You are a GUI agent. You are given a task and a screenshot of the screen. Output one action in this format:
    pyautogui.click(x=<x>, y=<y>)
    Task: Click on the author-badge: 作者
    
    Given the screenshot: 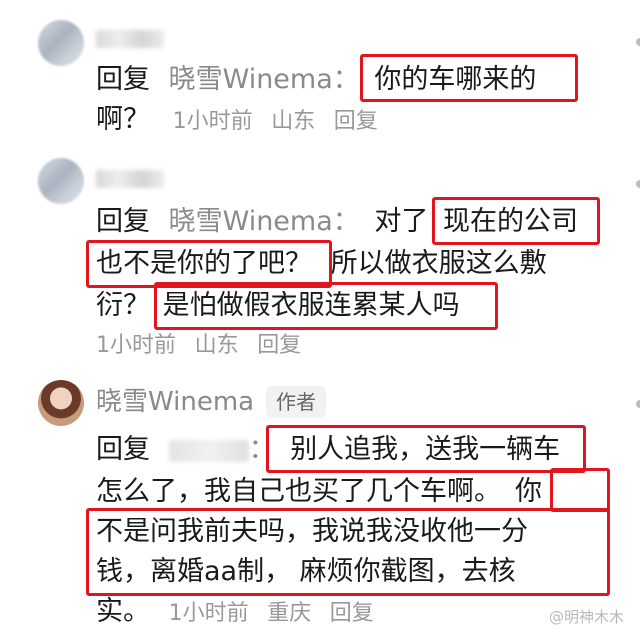 What is the action you would take?
    pyautogui.click(x=296, y=402)
    